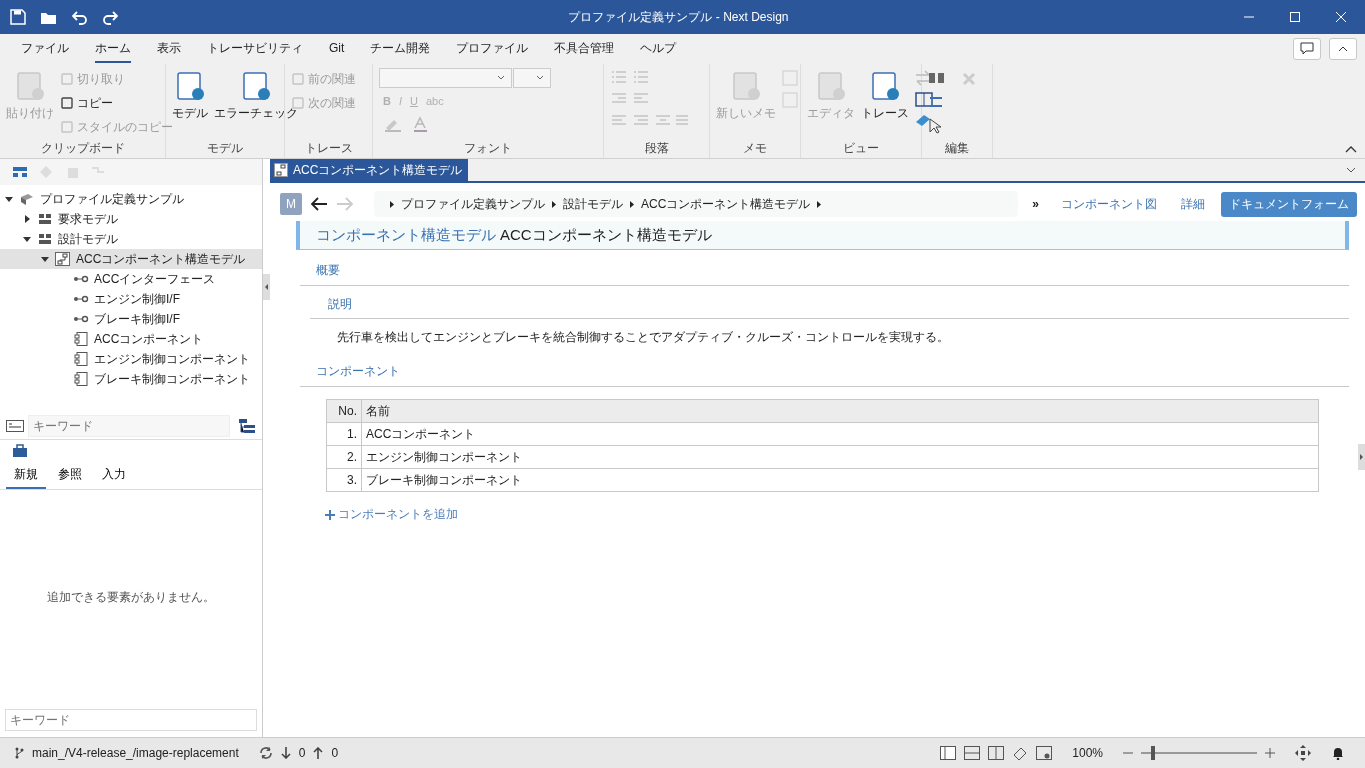 This screenshot has width=1365, height=768. I want to click on section-title: コンポーネント, so click(824, 374).